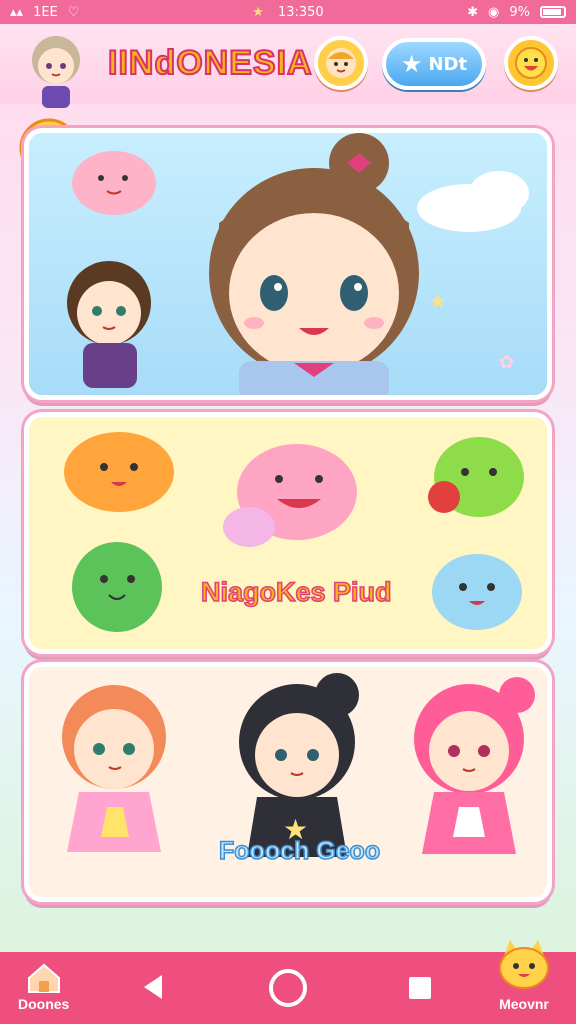 The width and height of the screenshot is (576, 1024). I want to click on home-label: Doones, so click(44, 1004).